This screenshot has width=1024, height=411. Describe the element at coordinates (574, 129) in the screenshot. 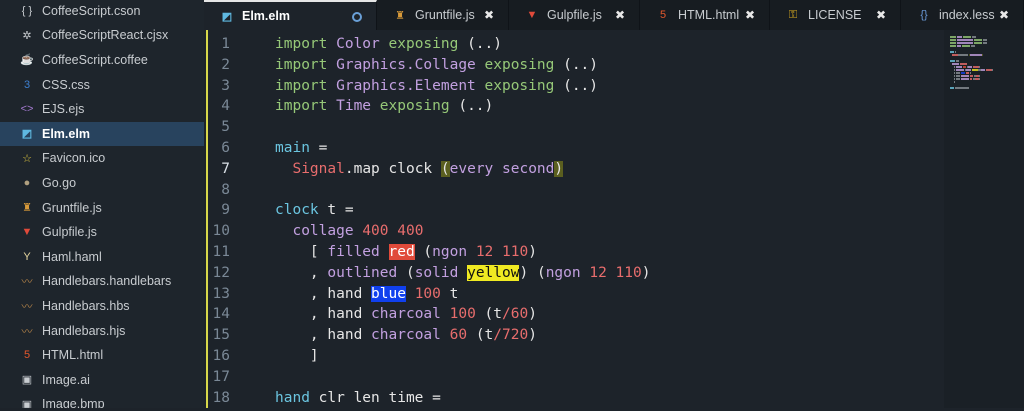

I see `code-line: 5` at that location.